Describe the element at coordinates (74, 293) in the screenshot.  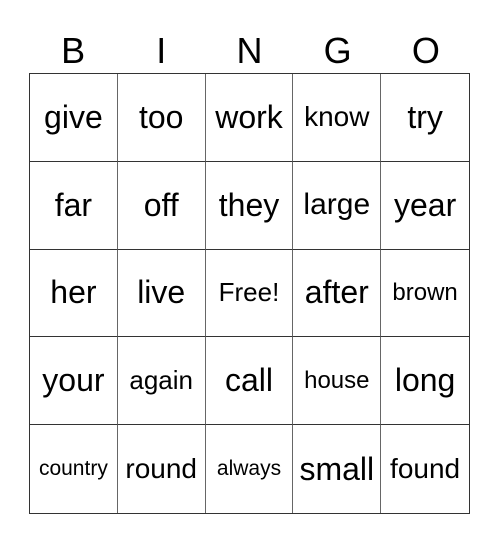
I see `bingo-cell: her` at that location.